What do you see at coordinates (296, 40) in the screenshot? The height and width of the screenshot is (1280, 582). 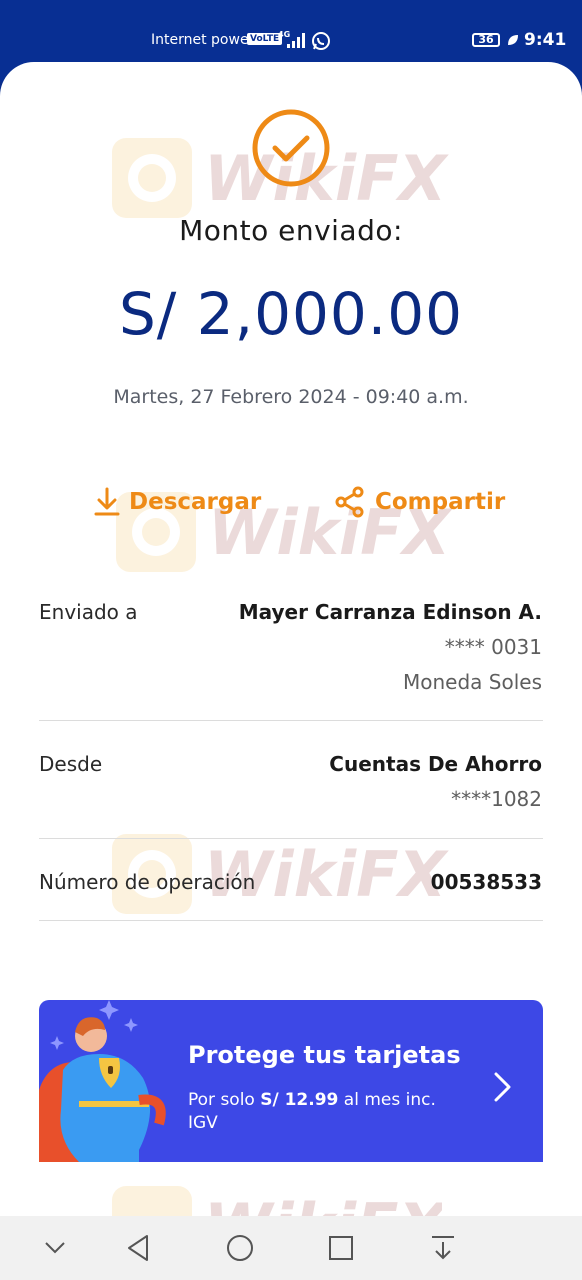 I see `signal-icon` at bounding box center [296, 40].